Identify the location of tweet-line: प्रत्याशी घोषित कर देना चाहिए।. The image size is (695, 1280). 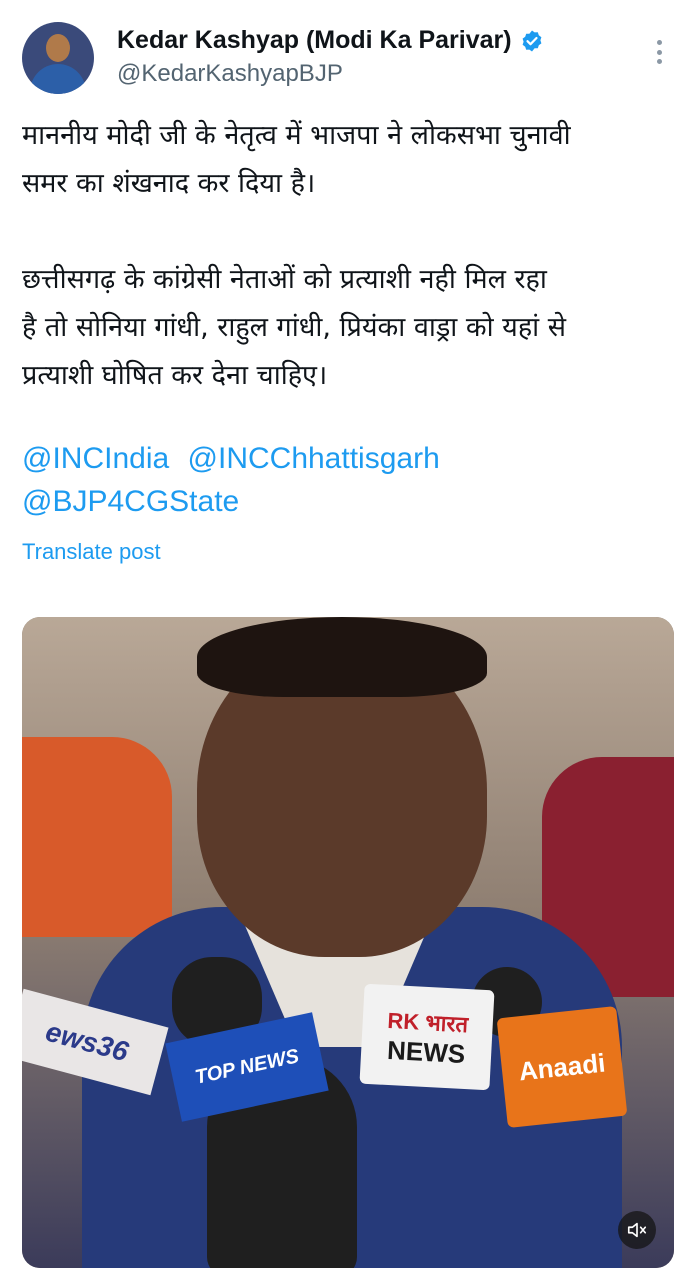
(175, 375).